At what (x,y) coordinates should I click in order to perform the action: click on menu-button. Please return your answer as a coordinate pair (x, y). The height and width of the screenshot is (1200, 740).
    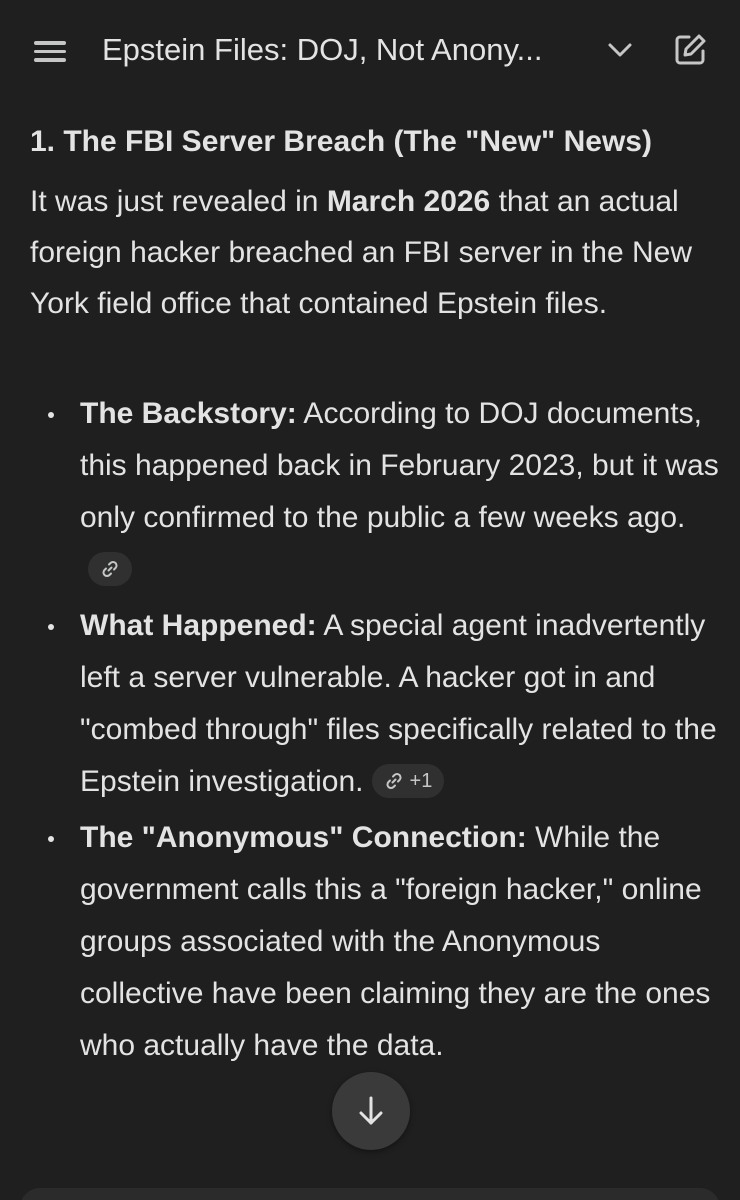
    Looking at the image, I should click on (50, 51).